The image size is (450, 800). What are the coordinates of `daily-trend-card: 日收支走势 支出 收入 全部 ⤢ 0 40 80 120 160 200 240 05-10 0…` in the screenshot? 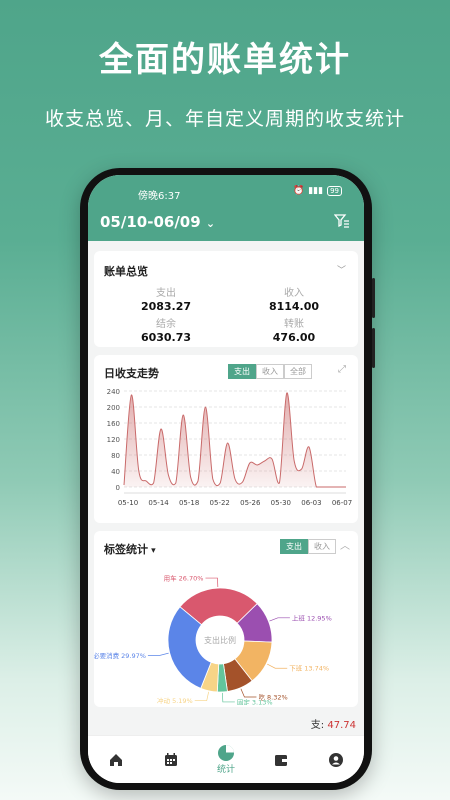 It's located at (226, 439).